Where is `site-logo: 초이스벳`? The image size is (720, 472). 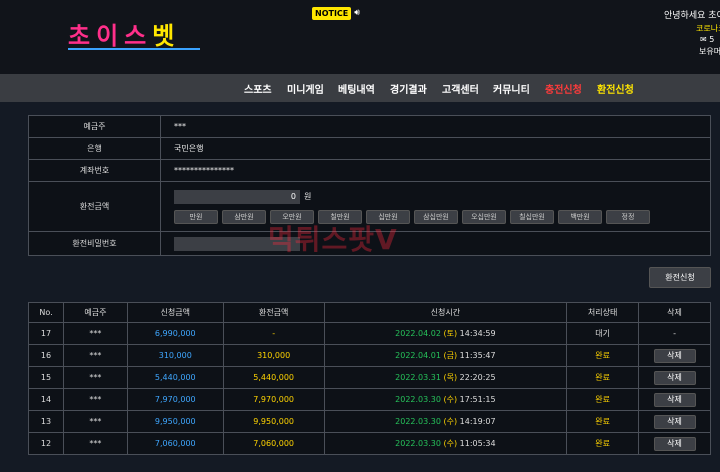 site-logo: 초이스벳 is located at coordinates (134, 33).